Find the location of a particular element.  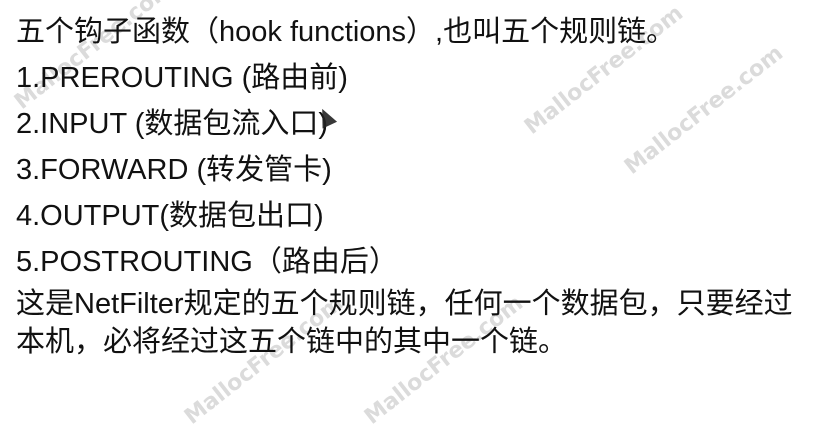

chain-item-output: 4.OUTPUT(数据包出口) is located at coordinates (170, 216).